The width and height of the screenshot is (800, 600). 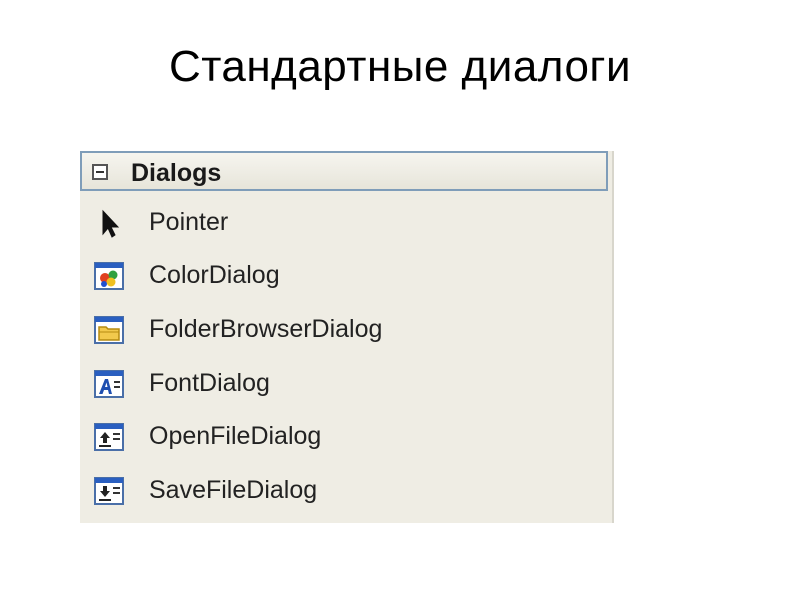 What do you see at coordinates (344, 491) in the screenshot?
I see `toolbox-item-savefiledialog: SaveFileDialog` at bounding box center [344, 491].